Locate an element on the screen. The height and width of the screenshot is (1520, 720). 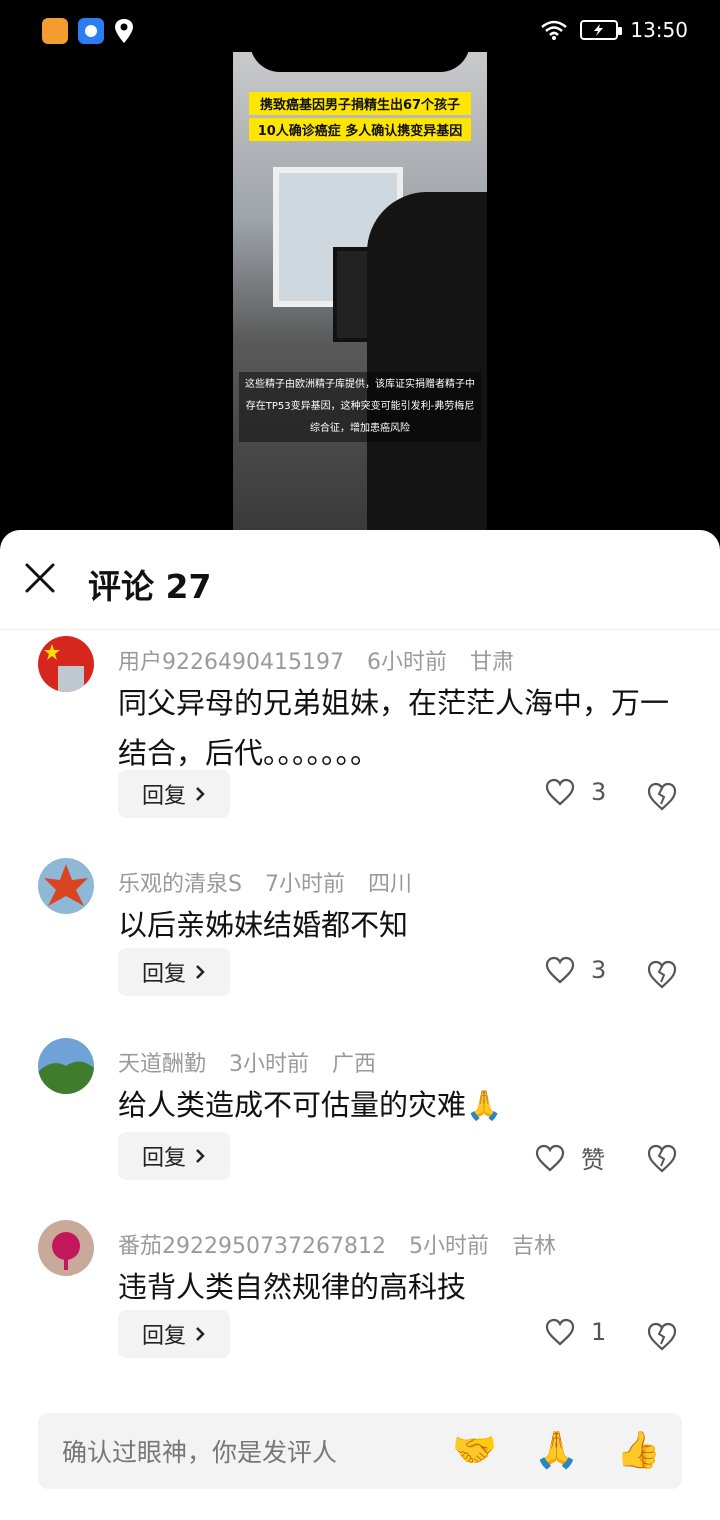
comment-location: 吉林 is located at coordinates (533, 1246).